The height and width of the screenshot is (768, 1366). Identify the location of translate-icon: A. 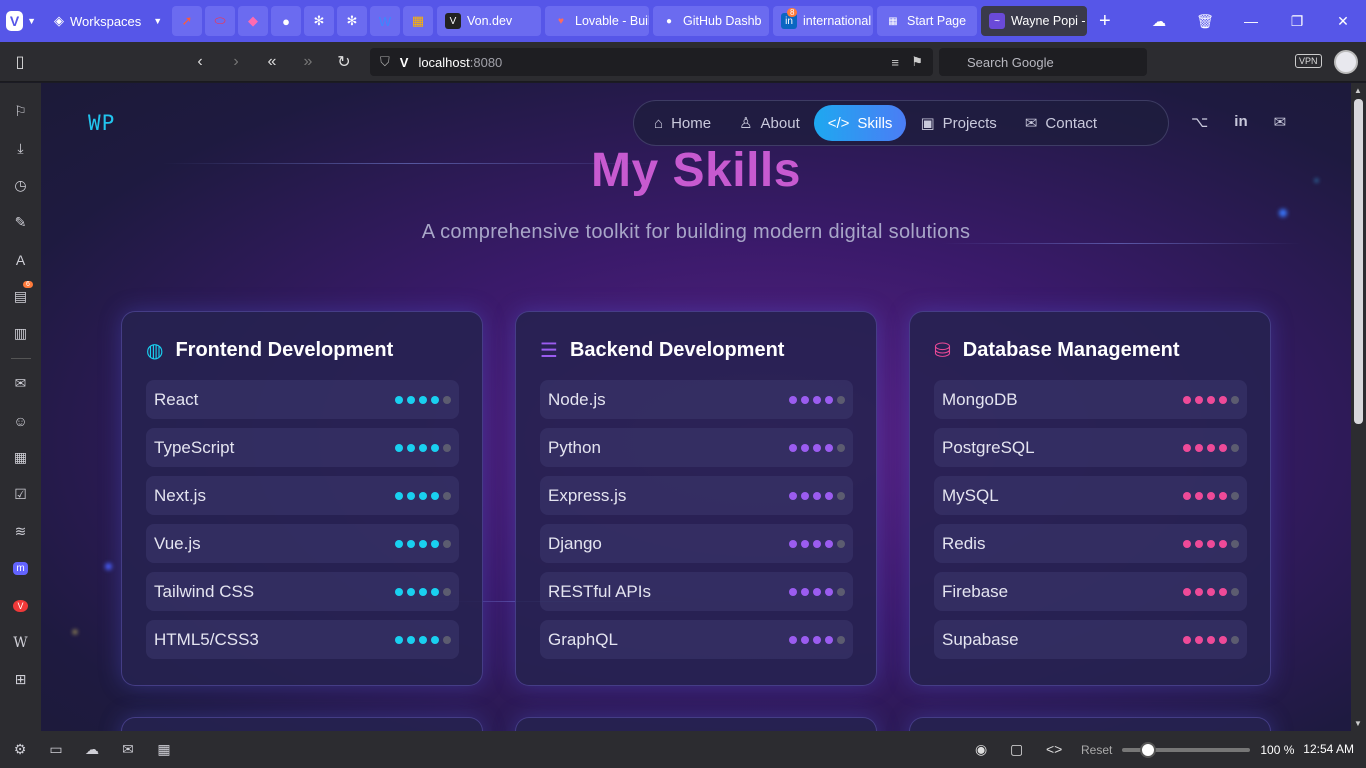
(20, 259).